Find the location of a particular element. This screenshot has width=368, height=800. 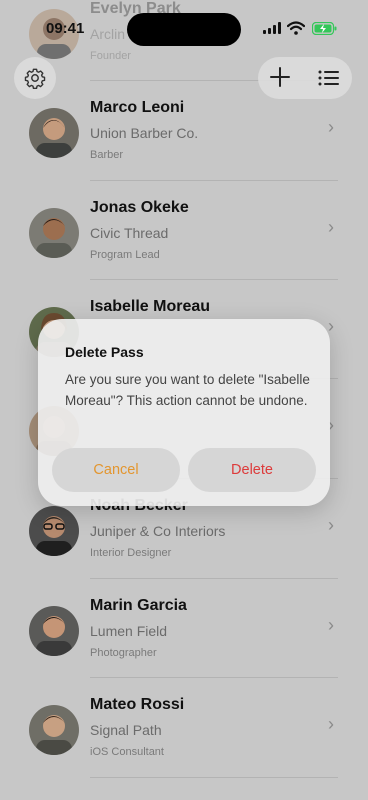

list-item: Jonas Okeke Civic Thread Program Lead › is located at coordinates (184, 229).